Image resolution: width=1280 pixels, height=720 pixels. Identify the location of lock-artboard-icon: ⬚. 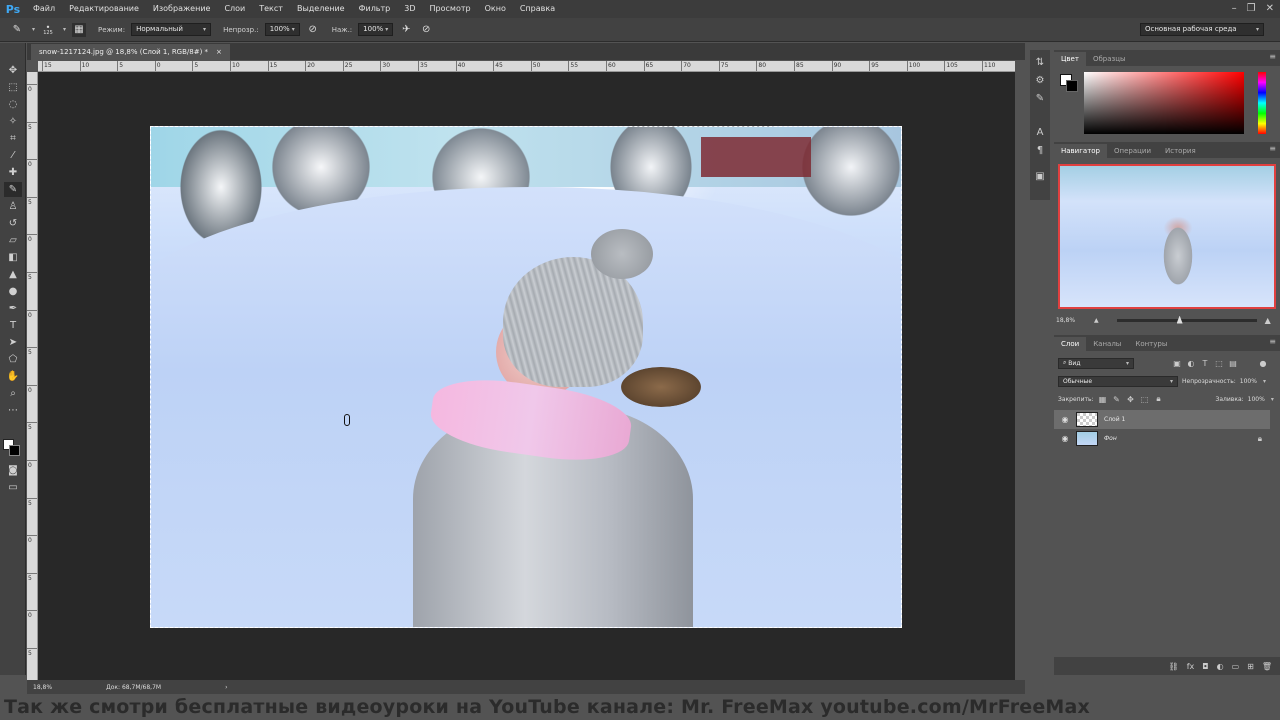
(1145, 399).